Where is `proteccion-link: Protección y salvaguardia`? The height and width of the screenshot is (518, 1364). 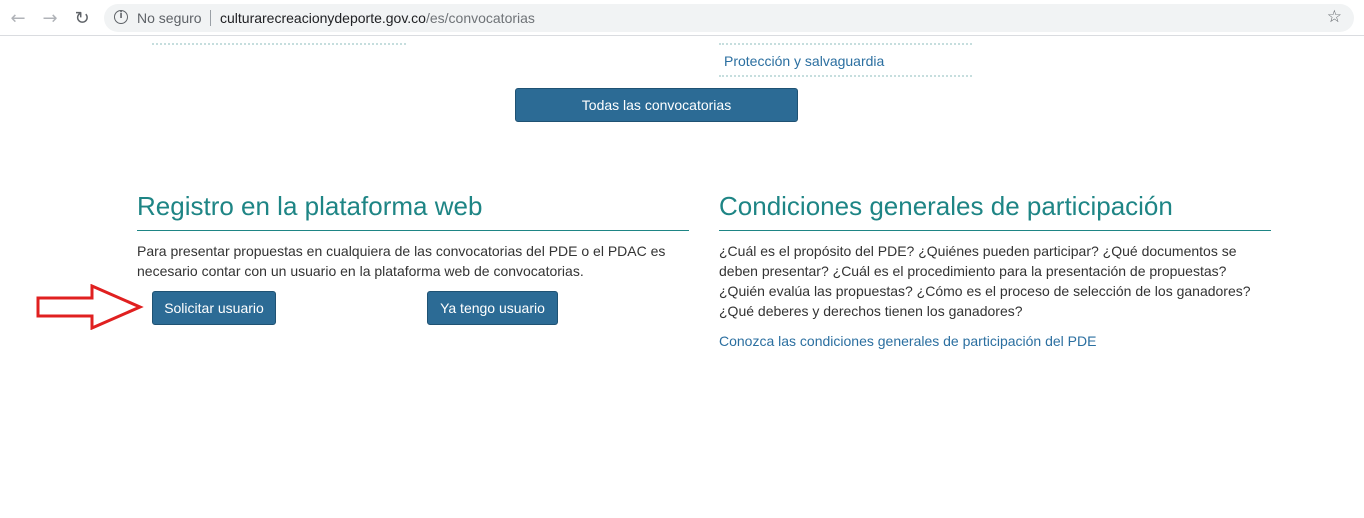
proteccion-link: Protección y salvaguardia is located at coordinates (804, 61).